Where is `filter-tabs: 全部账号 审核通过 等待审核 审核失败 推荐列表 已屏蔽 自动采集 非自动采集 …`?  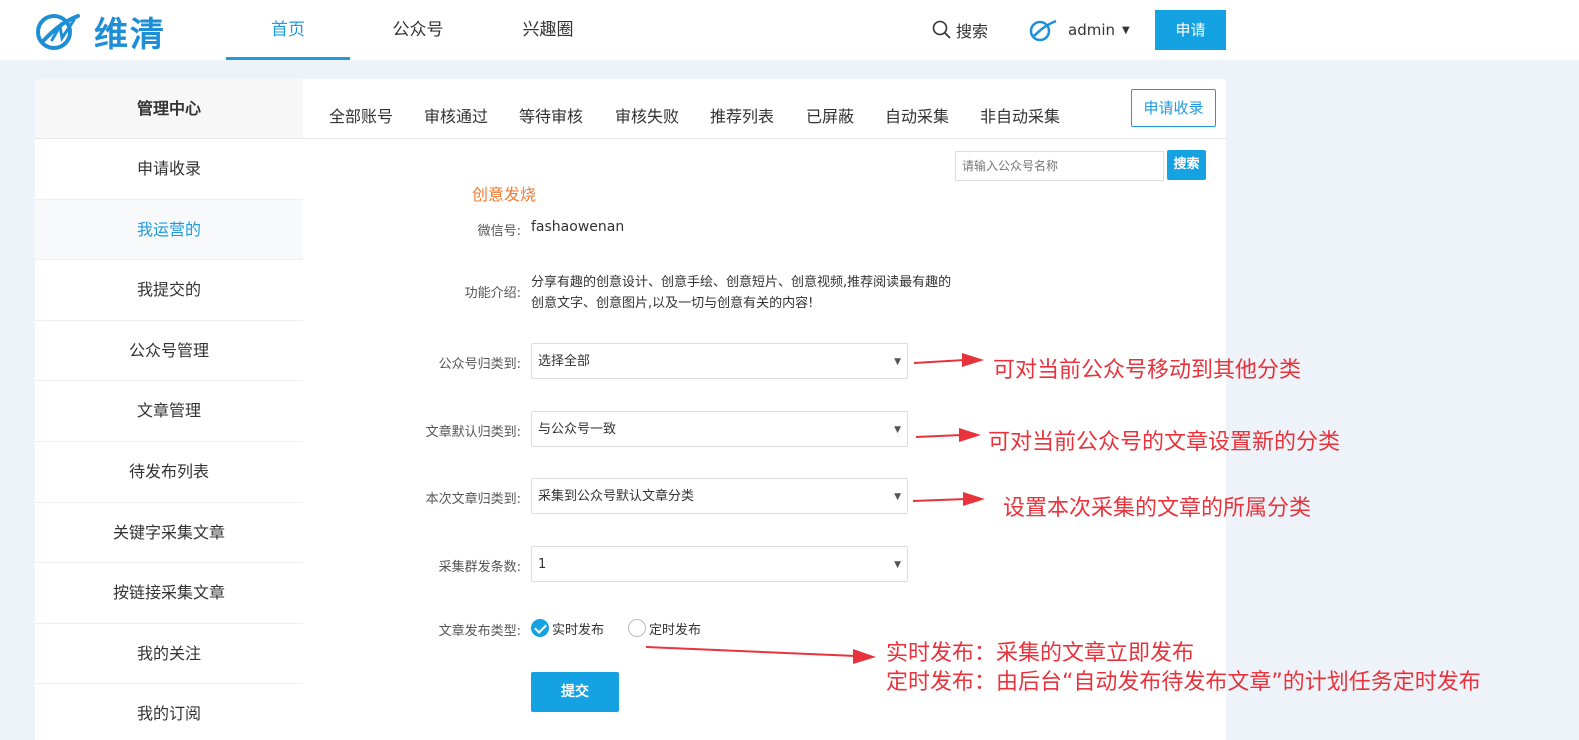 filter-tabs: 全部账号 审核通过 等待审核 审核失败 推荐列表 已屏蔽 自动采集 非自动采集 … is located at coordinates (764, 109).